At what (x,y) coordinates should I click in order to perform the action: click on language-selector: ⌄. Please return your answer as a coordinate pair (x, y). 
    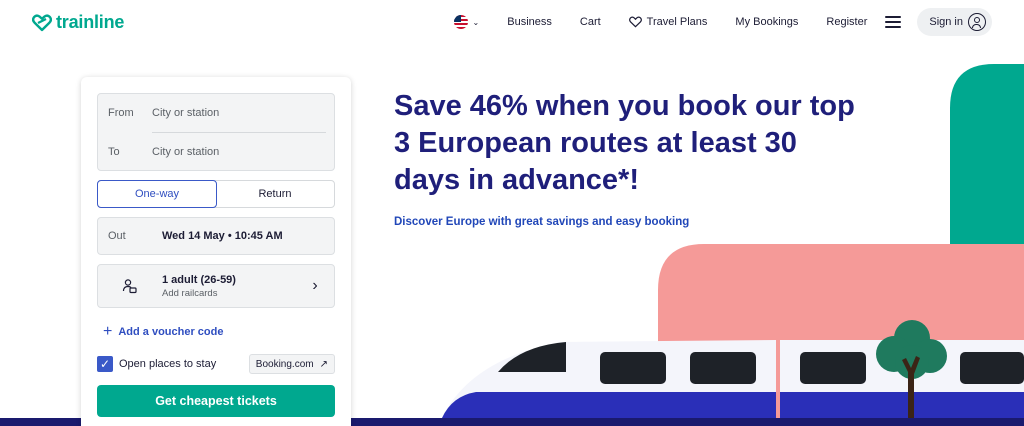
    Looking at the image, I should click on (466, 22).